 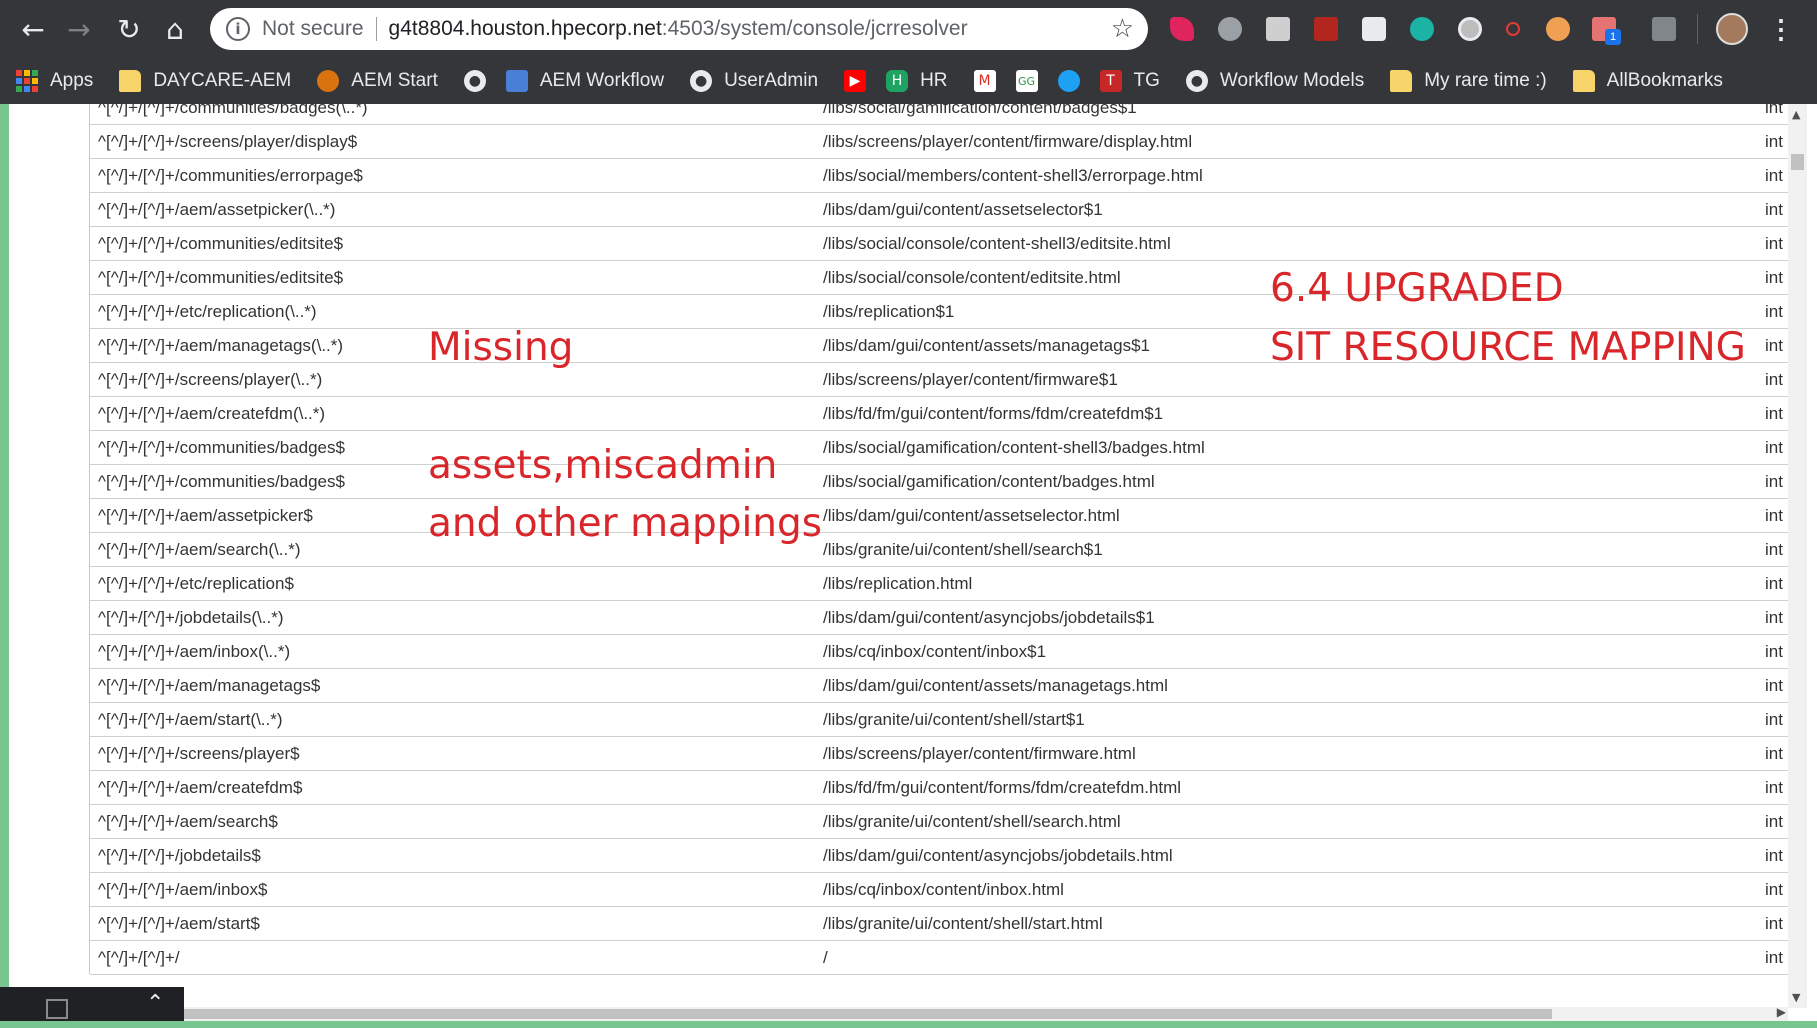 I want to click on scroll-down-arrow-icon: ▼, so click(x=1796, y=997).